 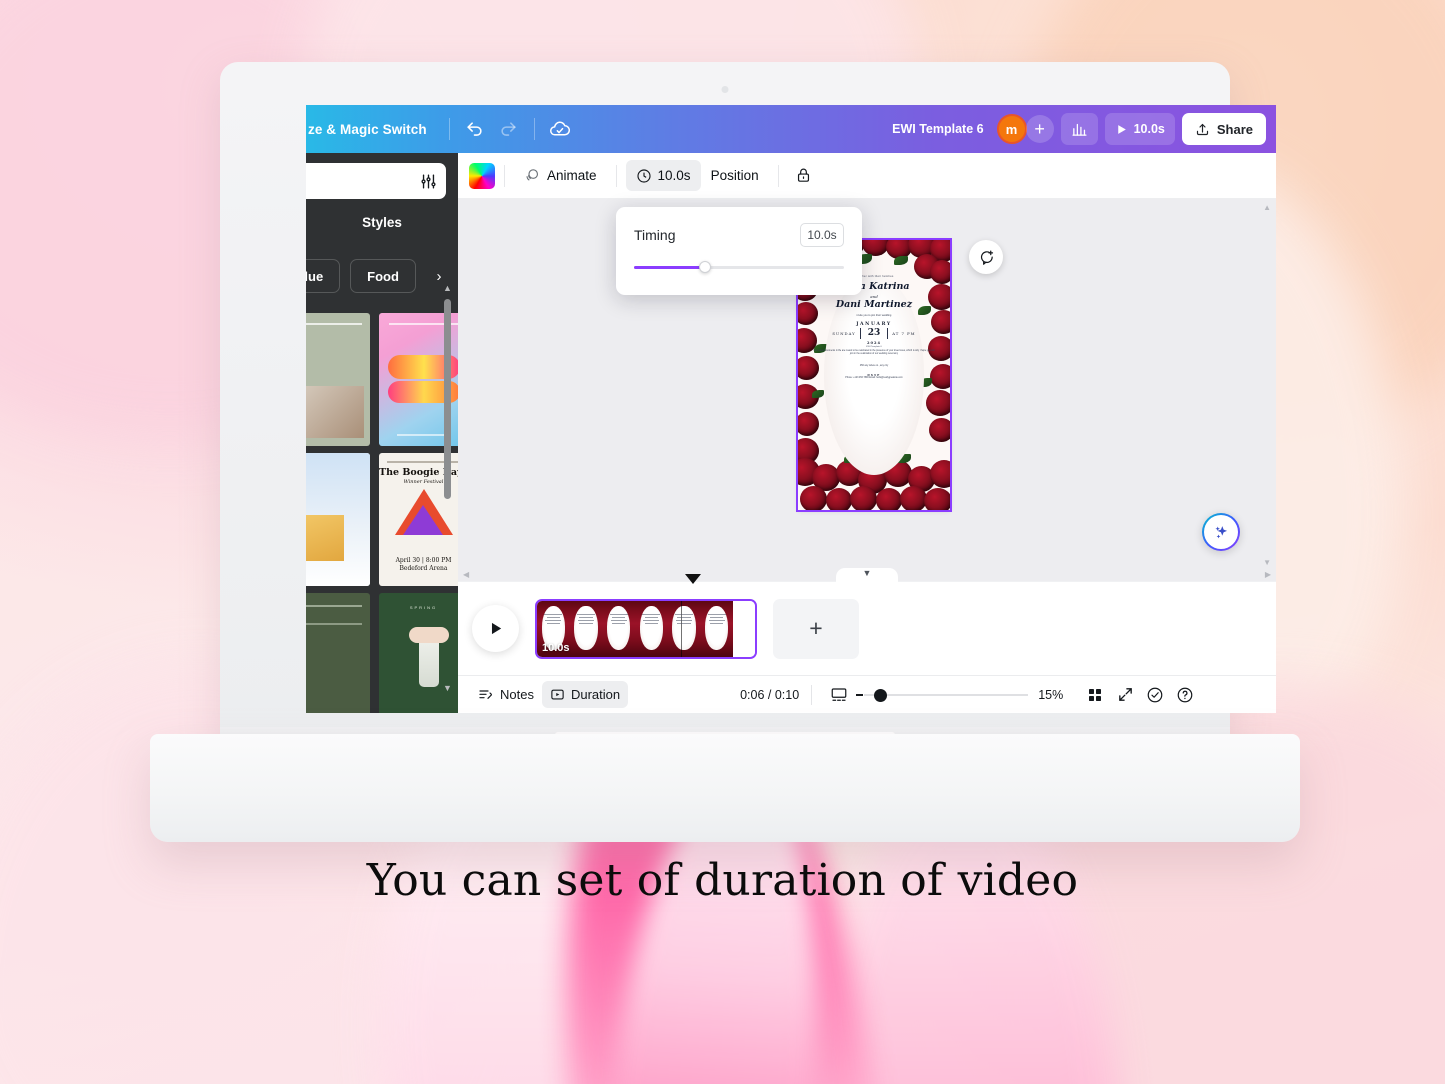 What do you see at coordinates (338, 379) in the screenshot?
I see `list-item: lan` at bounding box center [338, 379].